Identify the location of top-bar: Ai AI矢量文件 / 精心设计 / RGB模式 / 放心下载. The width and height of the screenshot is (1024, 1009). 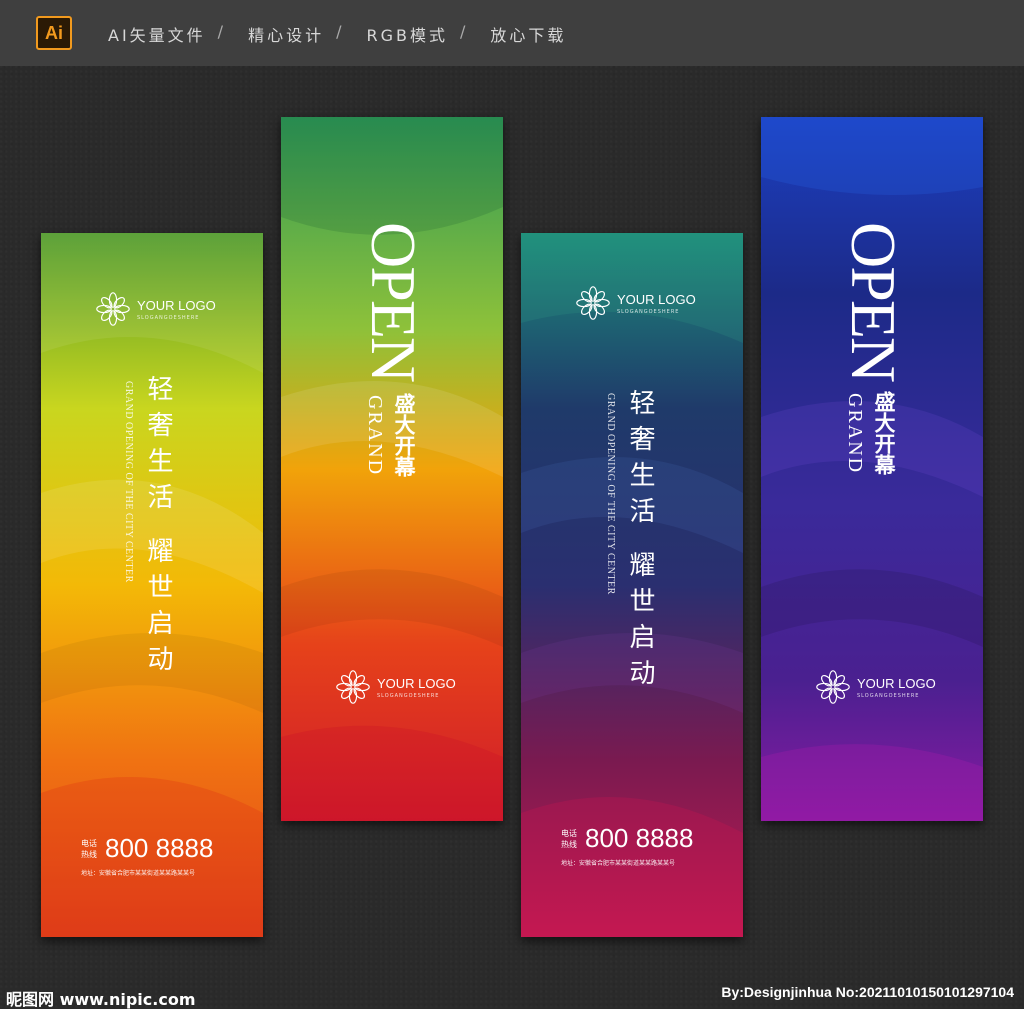
(512, 33).